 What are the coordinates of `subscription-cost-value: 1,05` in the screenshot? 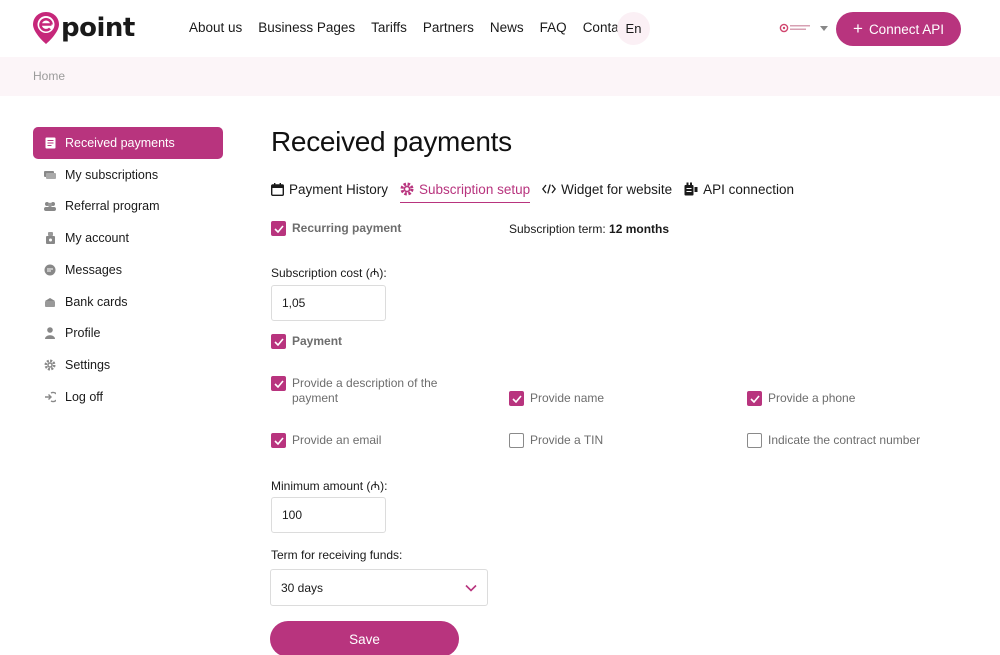 It's located at (294, 303).